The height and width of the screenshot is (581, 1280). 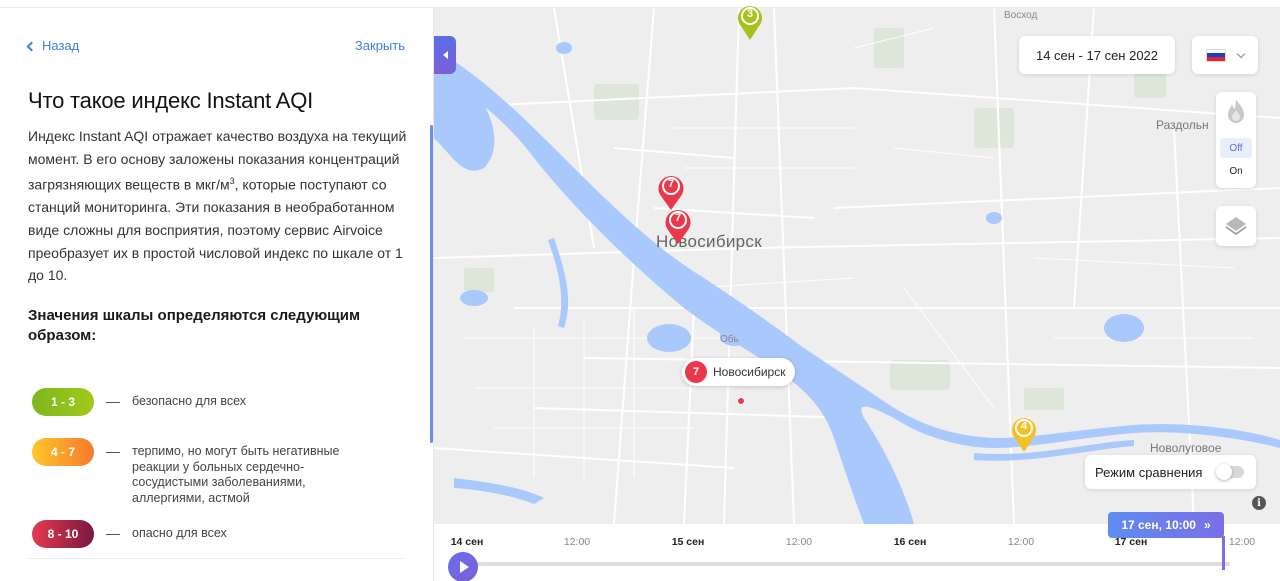 I want to click on collapse-panel-button, so click(x=445, y=55).